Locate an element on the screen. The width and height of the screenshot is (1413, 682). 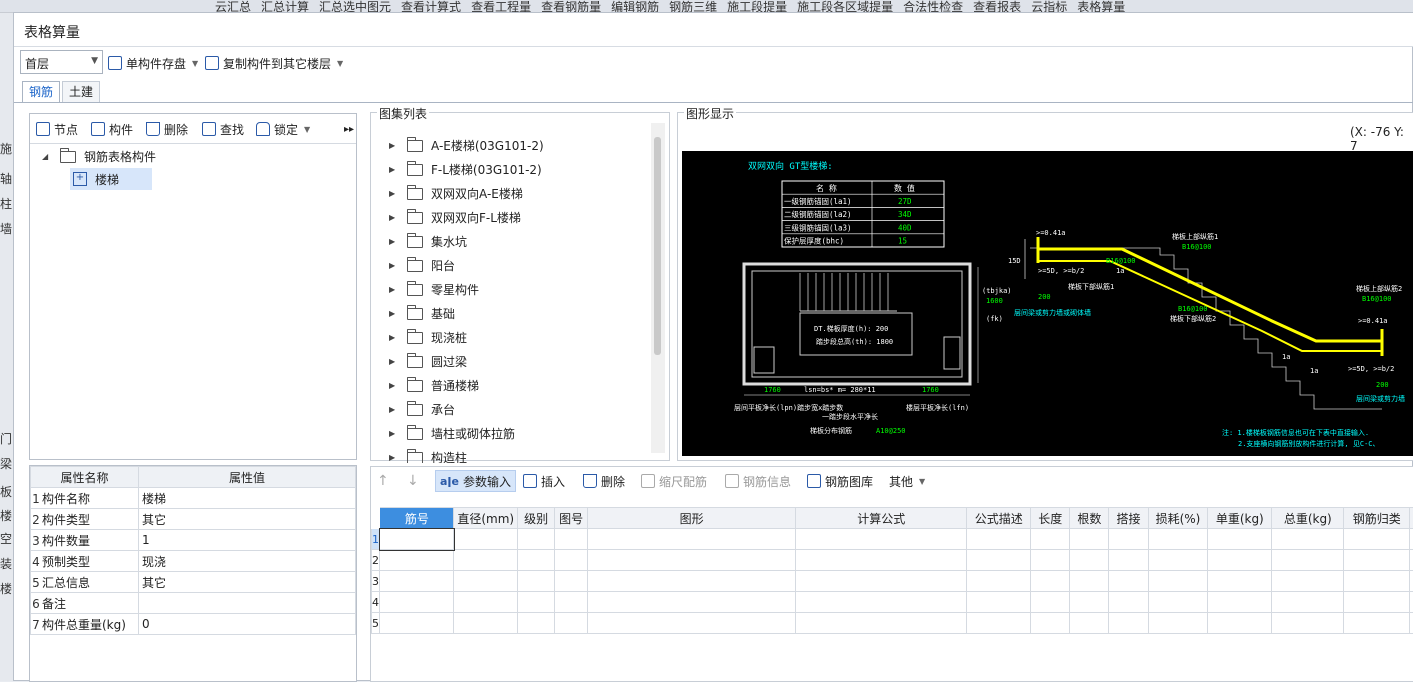
rebar-column-header: 级别 is located at coordinates (536, 518).